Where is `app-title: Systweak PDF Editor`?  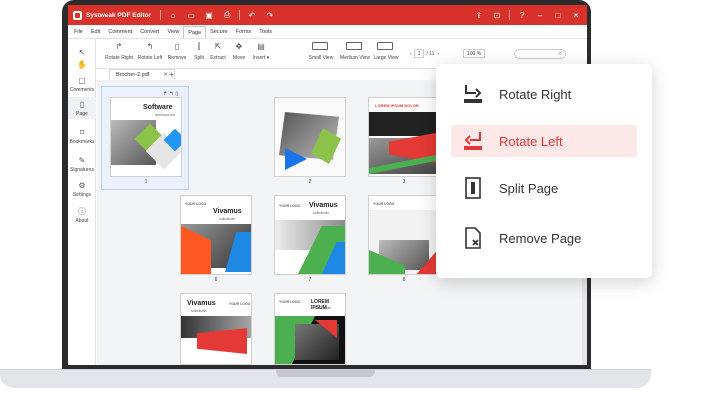 app-title: Systweak PDF Editor is located at coordinates (119, 15).